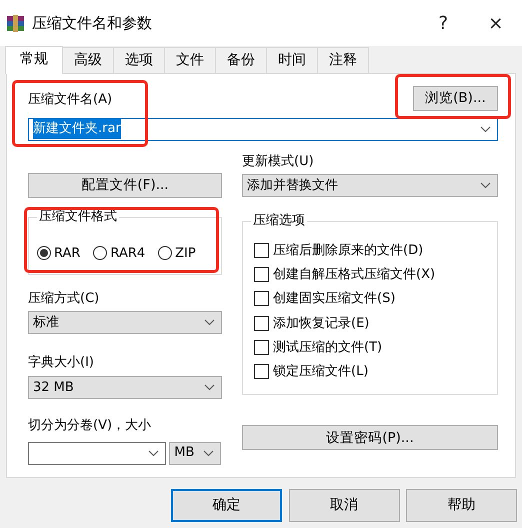  I want to click on help-button: ?, so click(443, 23).